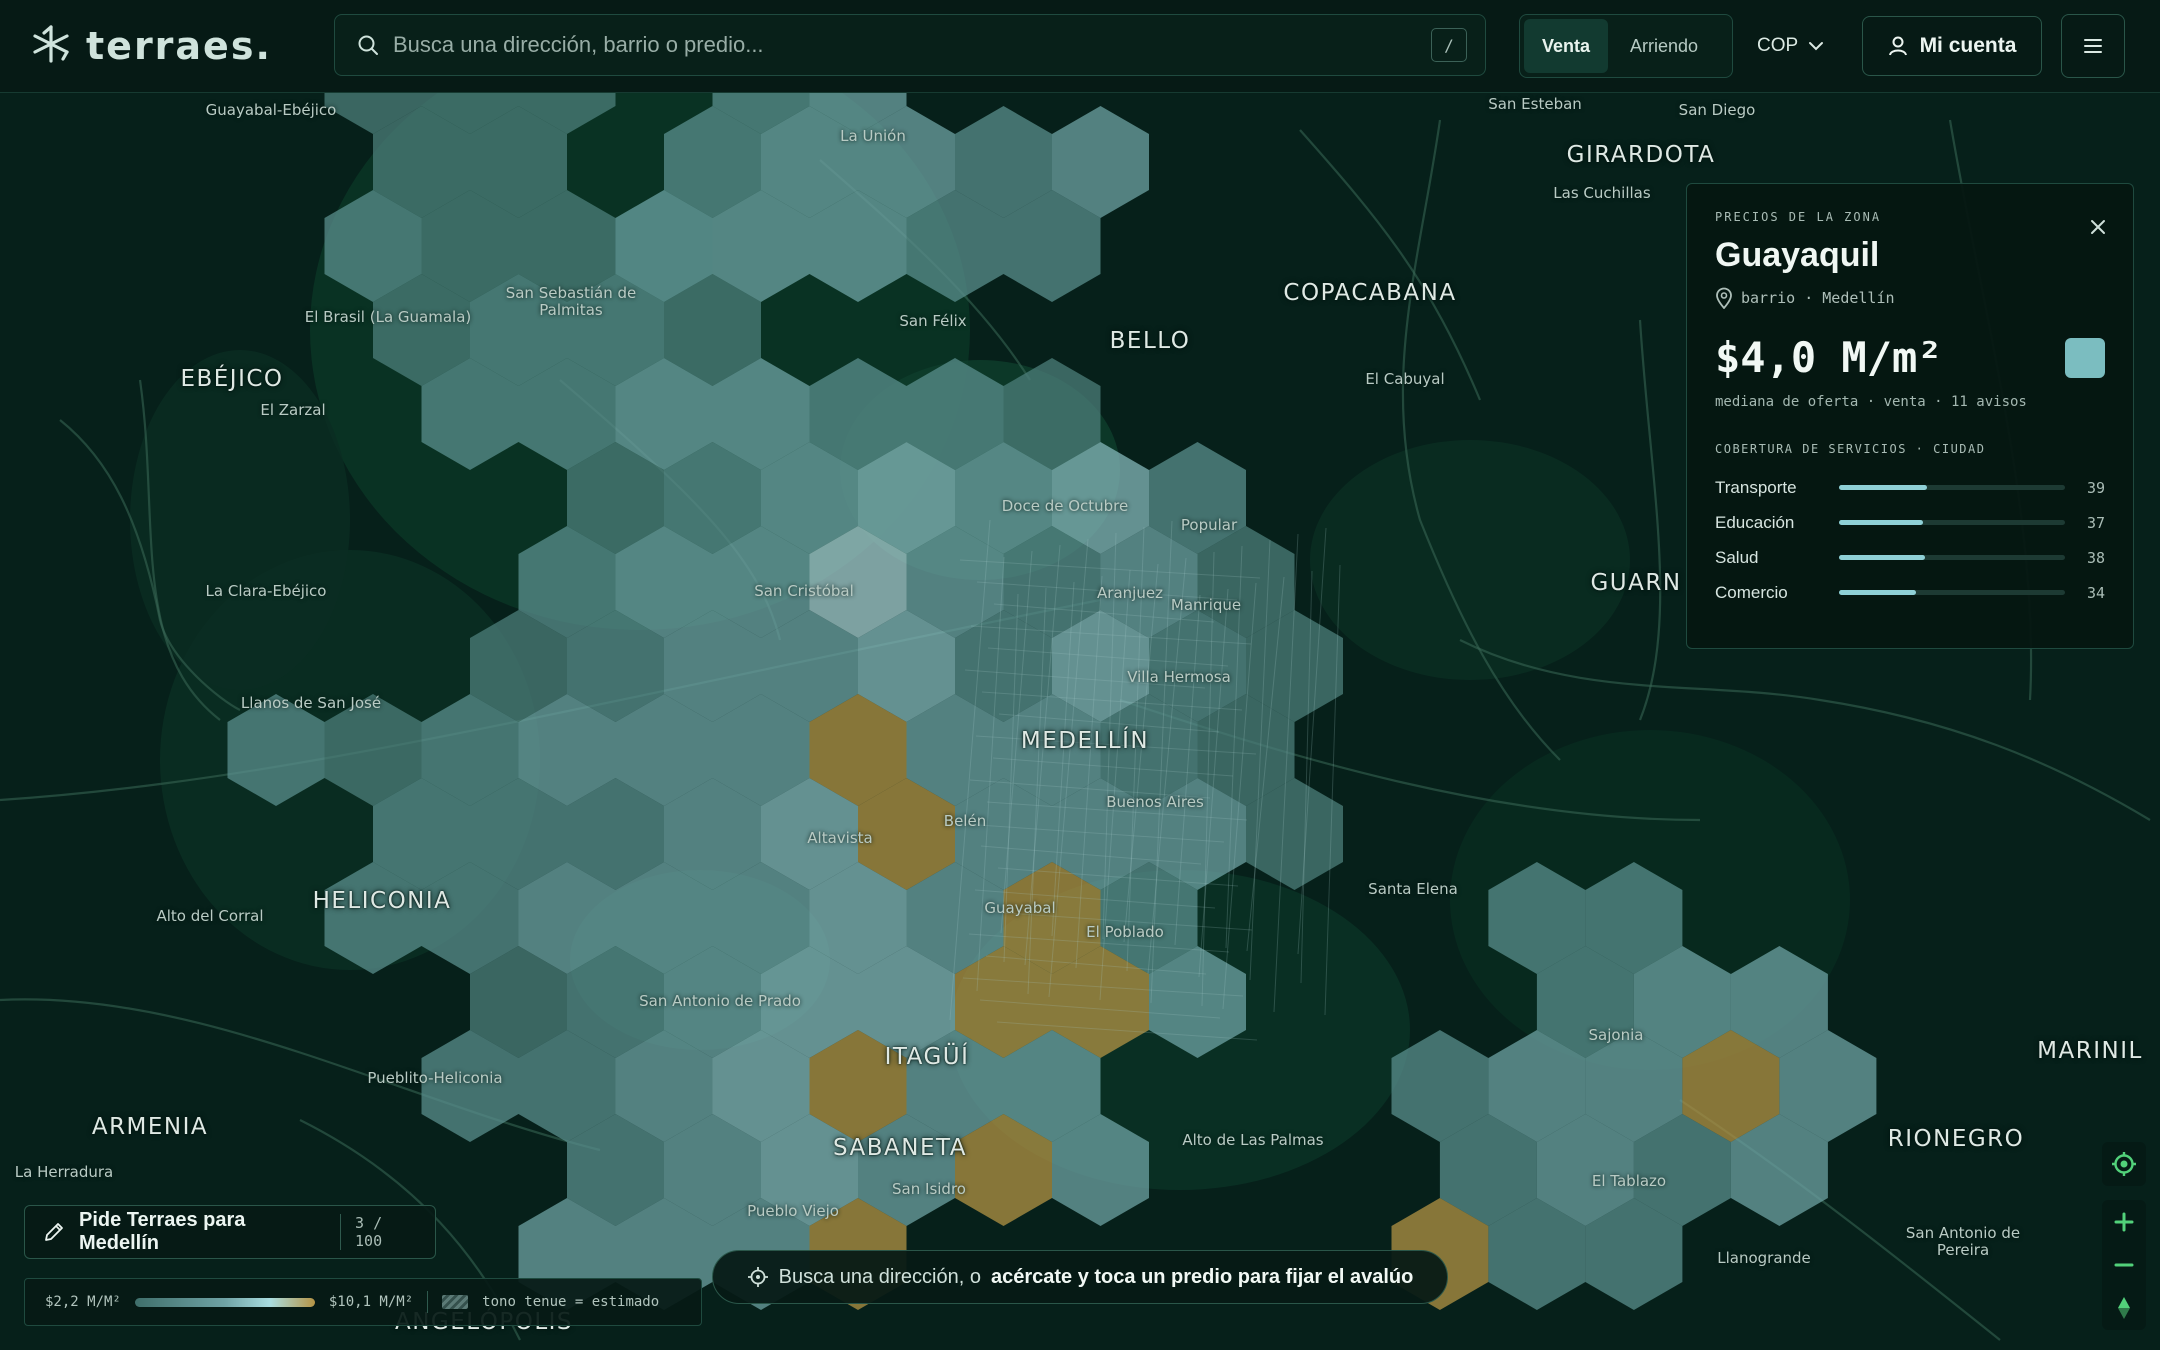 This screenshot has width=2160, height=1350. I want to click on crosshair-icon, so click(758, 1277).